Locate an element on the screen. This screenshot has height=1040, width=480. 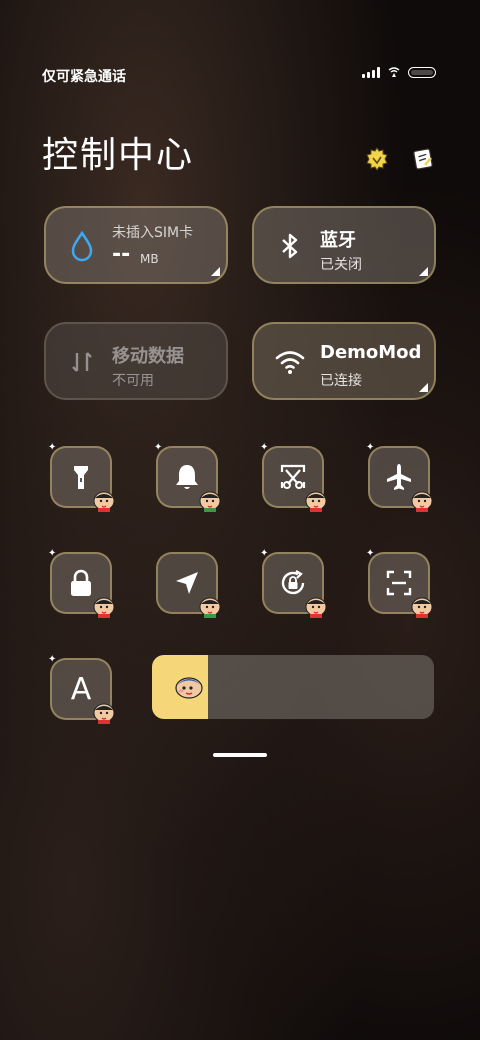
toggle-location is located at coordinates (188, 585).